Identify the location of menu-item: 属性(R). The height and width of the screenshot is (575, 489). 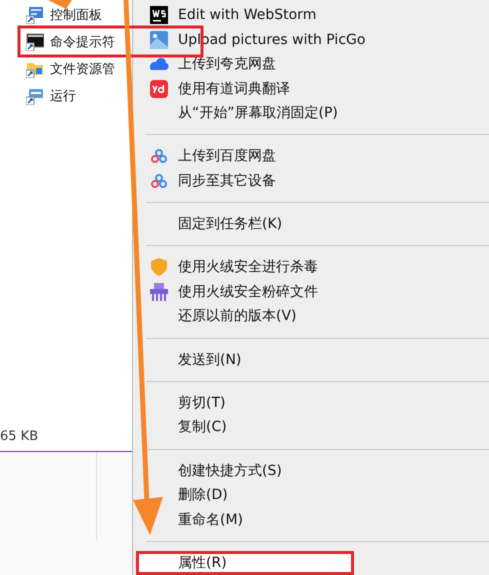
(245, 562).